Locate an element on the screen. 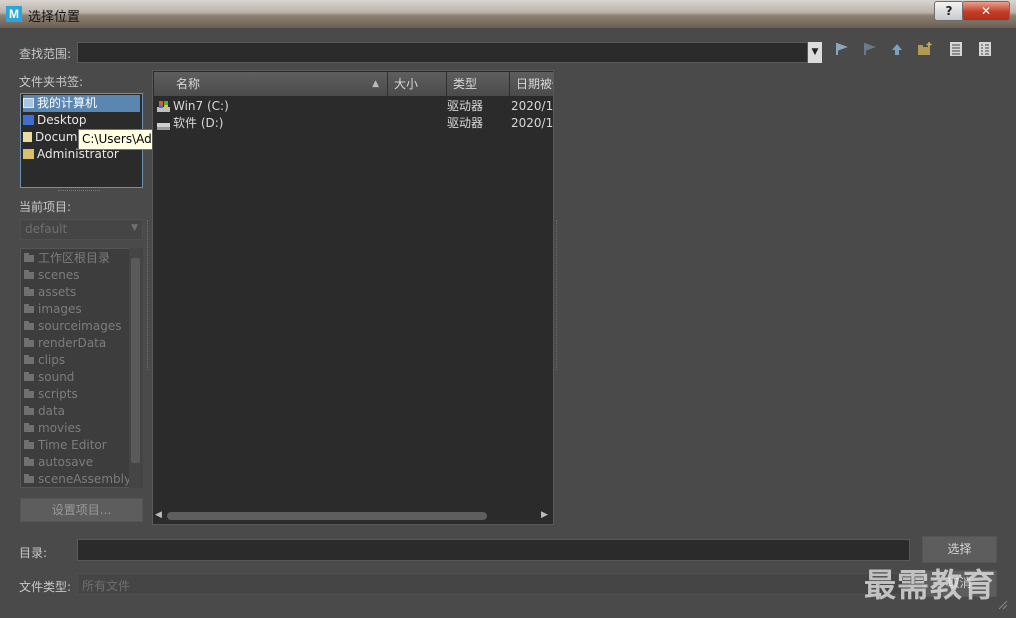  file-type-value: 所有文件 is located at coordinates (106, 586).